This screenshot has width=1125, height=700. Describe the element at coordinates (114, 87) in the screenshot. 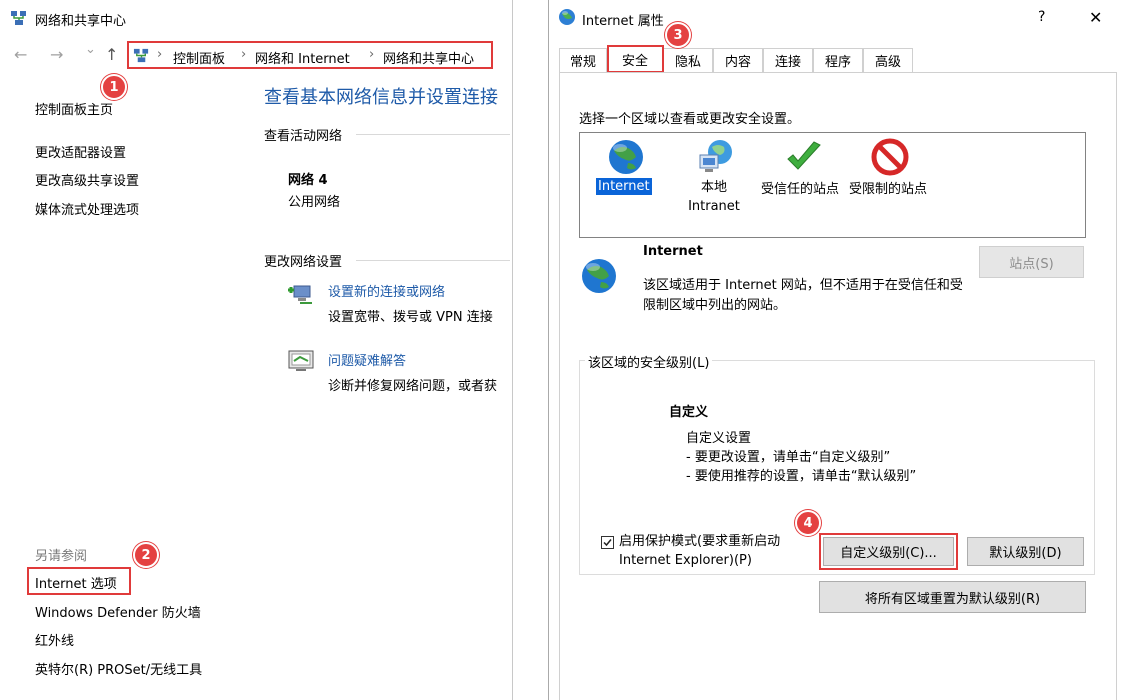

I see `annotation-badge-1: 1` at that location.